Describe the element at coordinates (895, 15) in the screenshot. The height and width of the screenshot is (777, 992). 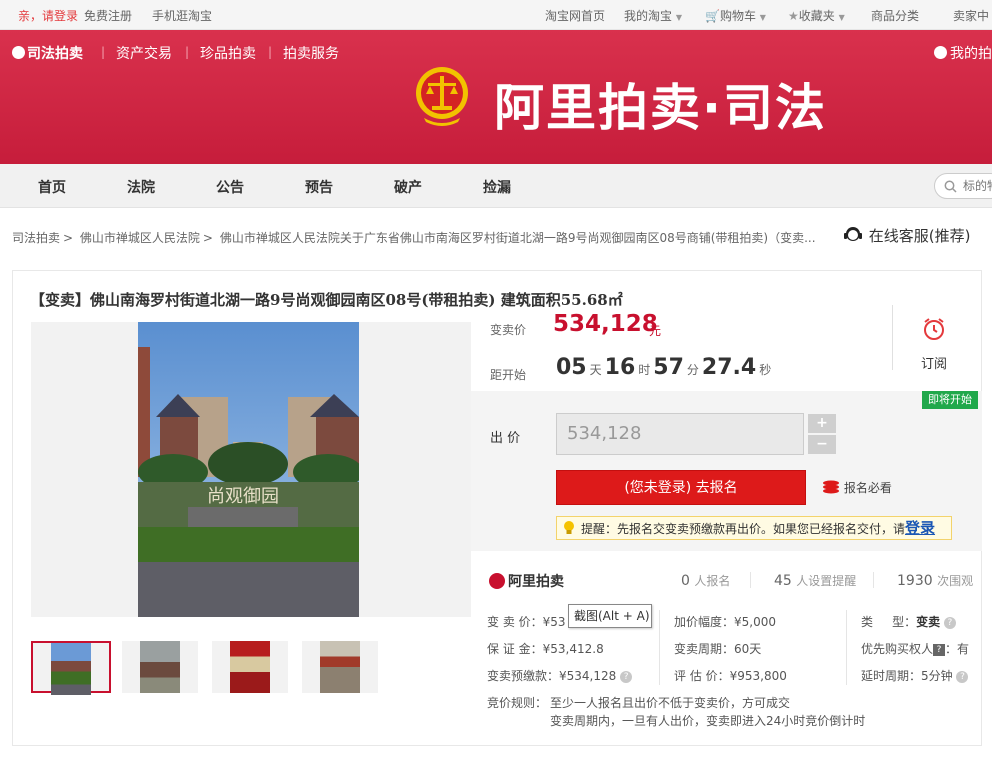
I see `categories-link: 商品分类` at that location.